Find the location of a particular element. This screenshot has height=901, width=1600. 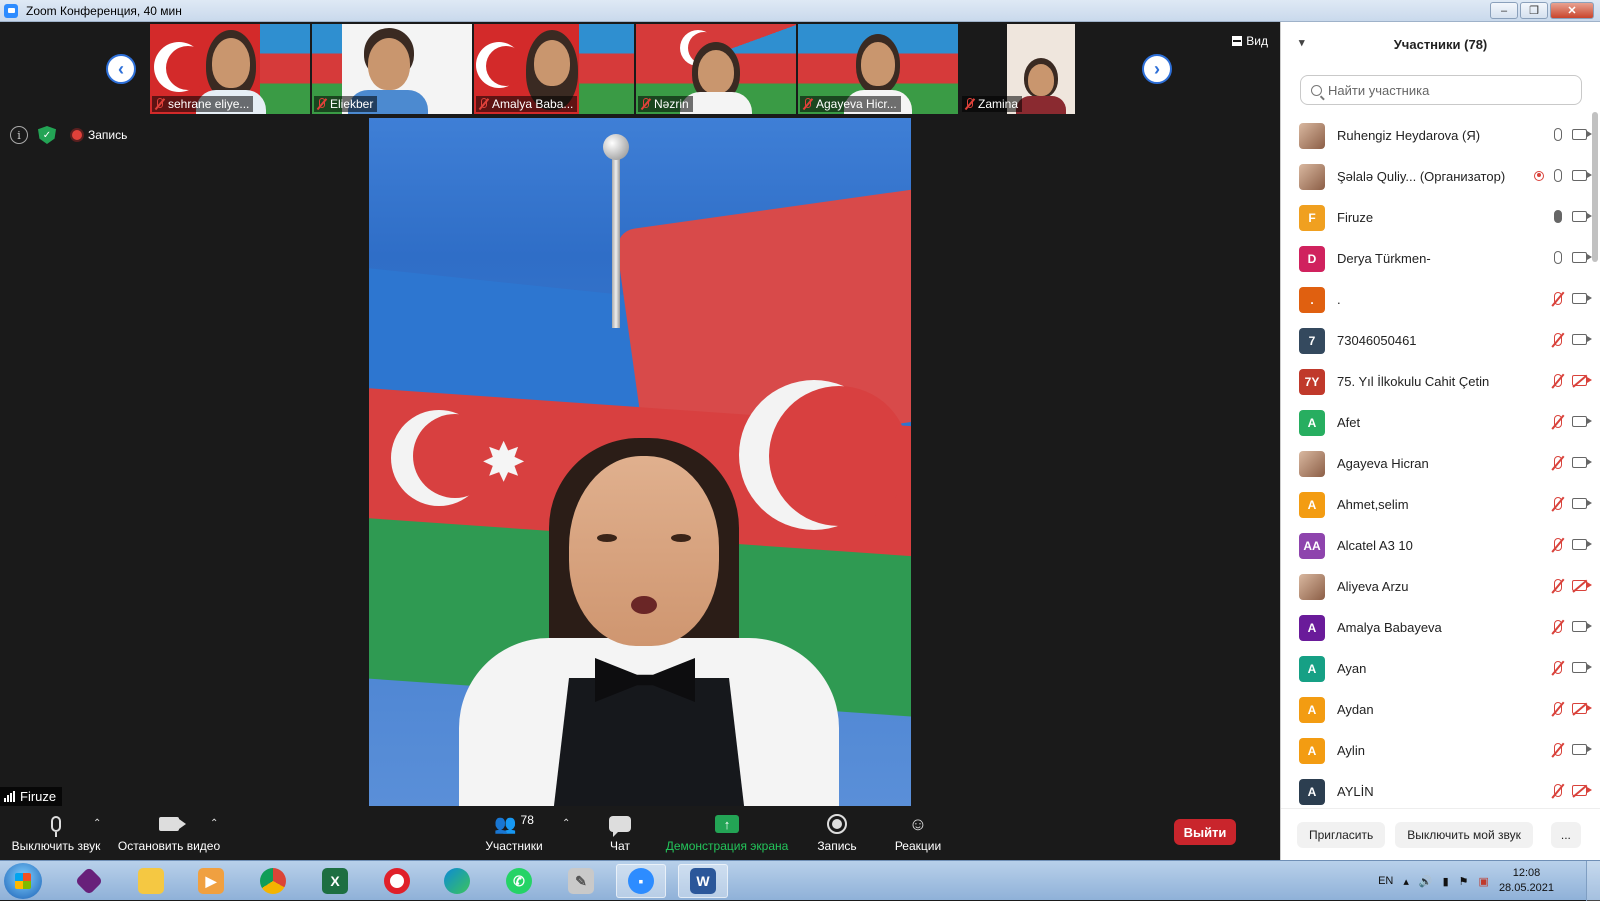

taskbar-app-media-player: ▶ is located at coordinates (211, 881).